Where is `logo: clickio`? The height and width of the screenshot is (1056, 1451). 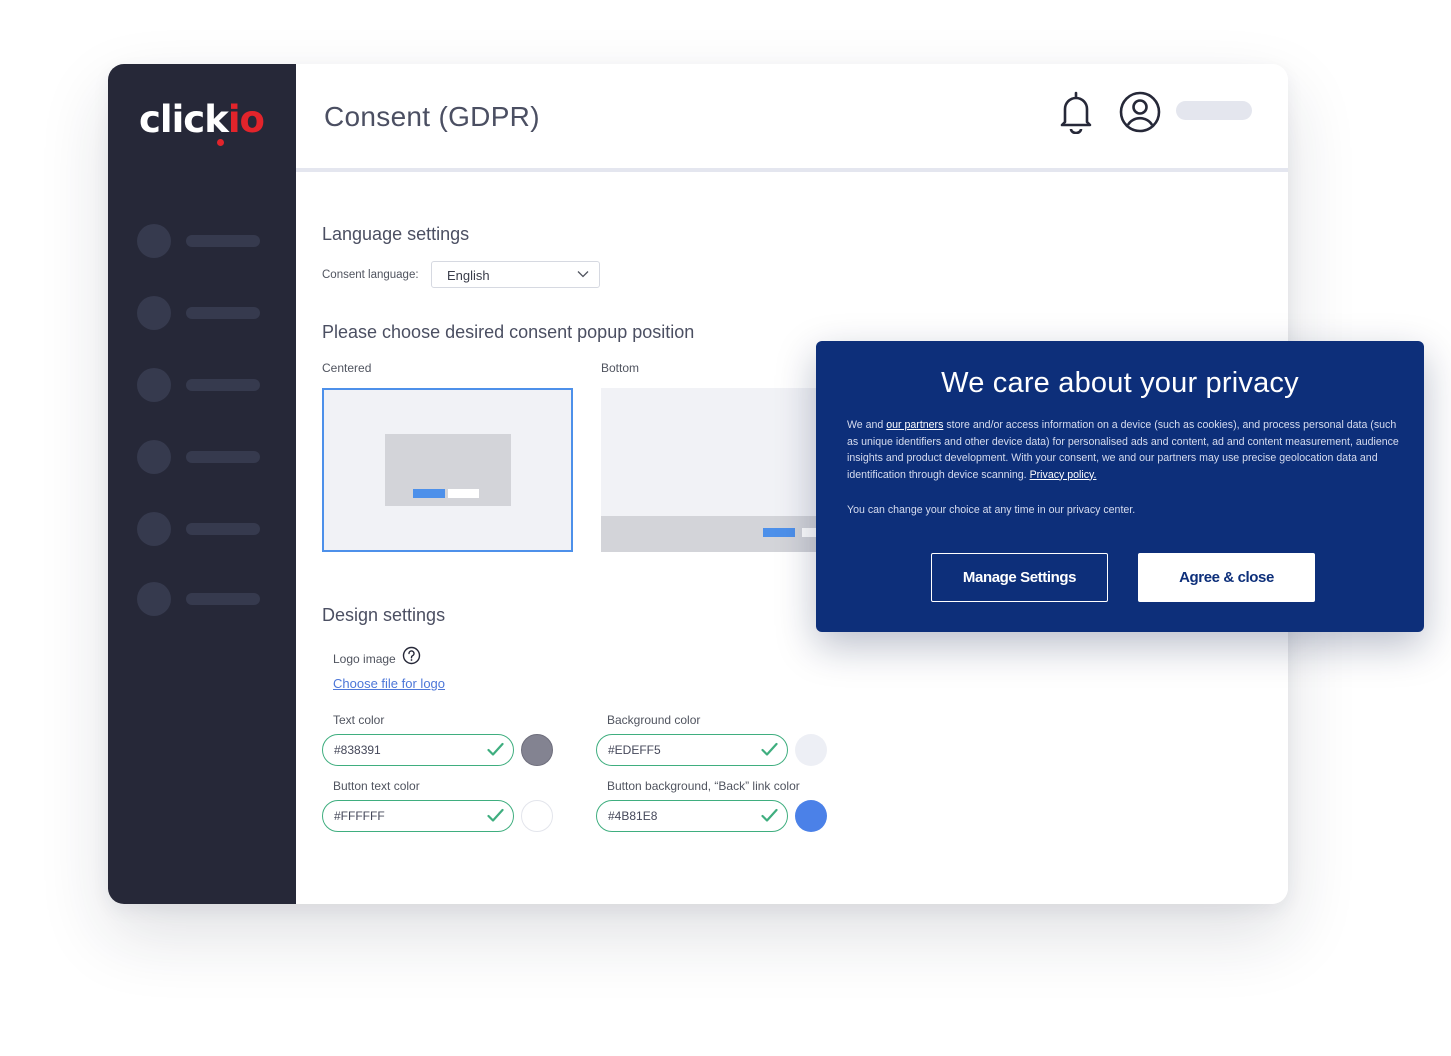
logo: clickio is located at coordinates (202, 120).